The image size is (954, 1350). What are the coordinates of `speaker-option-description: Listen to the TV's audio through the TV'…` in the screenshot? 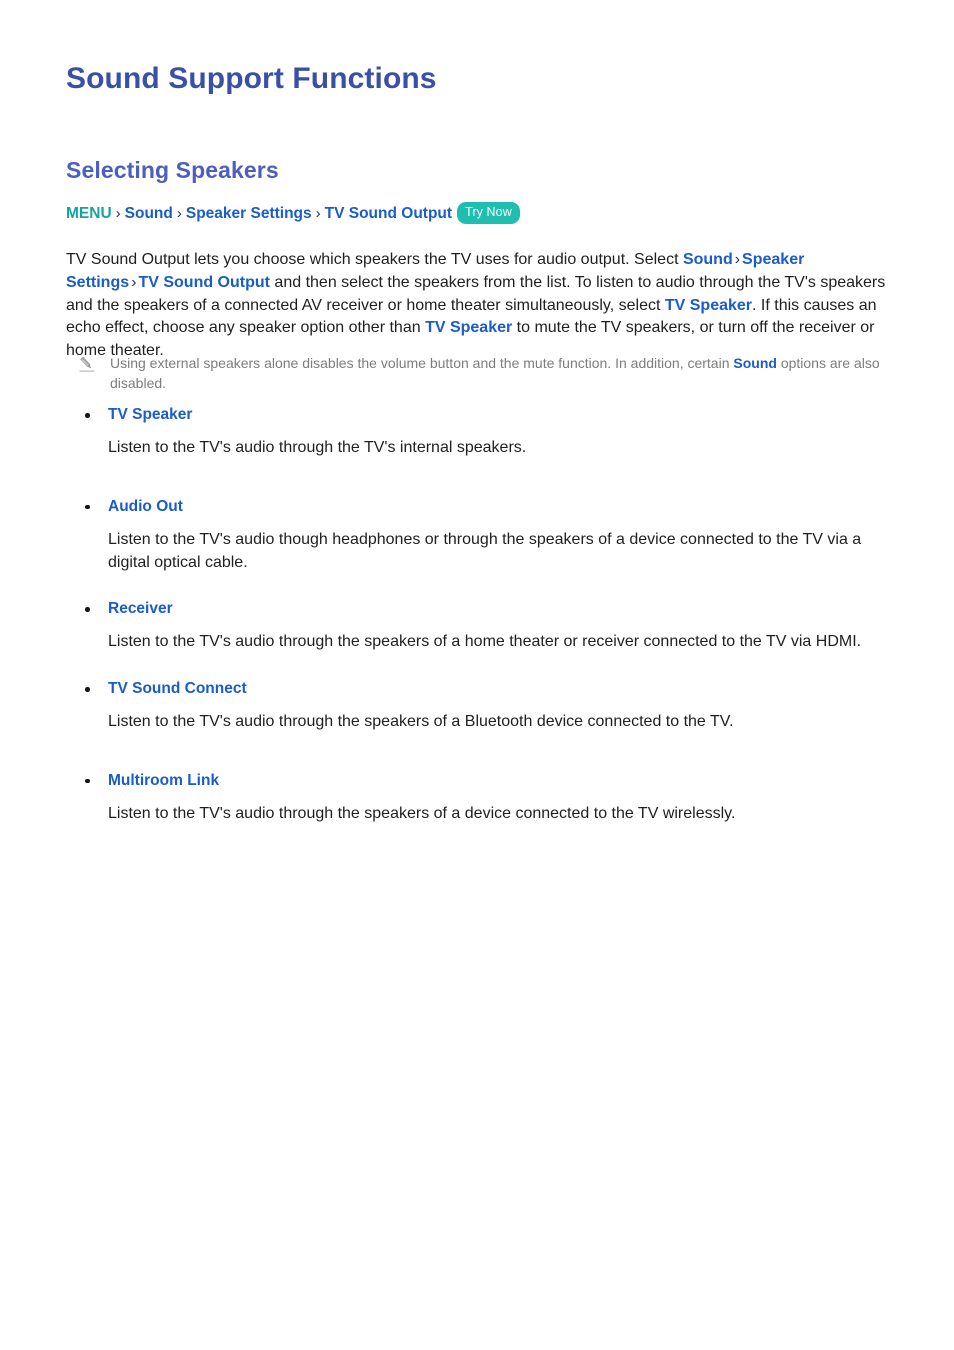 It's located at (317, 447).